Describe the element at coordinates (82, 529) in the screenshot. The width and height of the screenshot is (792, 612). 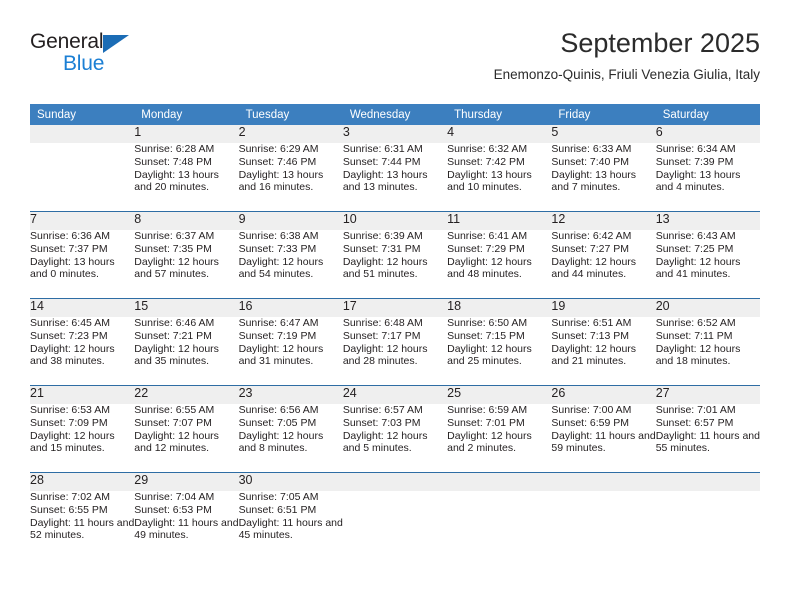
I see `daylight-text: Daylight: 11 hours and 52 minutes.` at that location.